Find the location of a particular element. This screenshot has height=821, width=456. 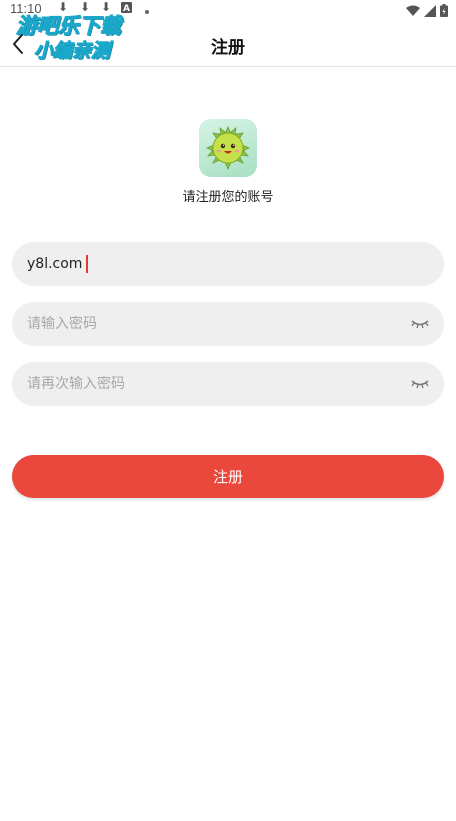

account-input is located at coordinates (217, 264).